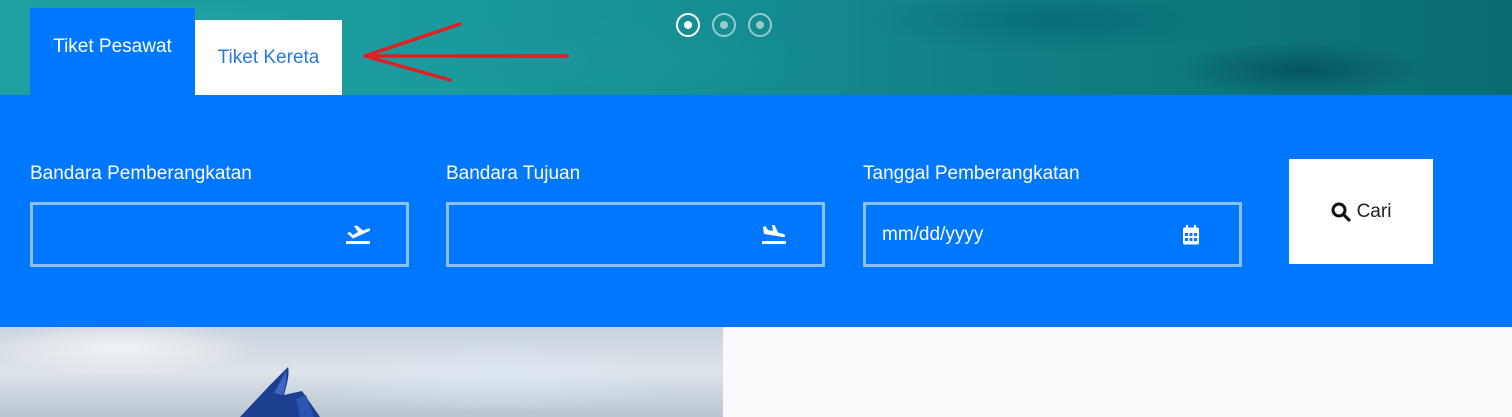 This screenshot has width=1512, height=417. What do you see at coordinates (1374, 211) in the screenshot?
I see `search-button-label: Cari` at bounding box center [1374, 211].